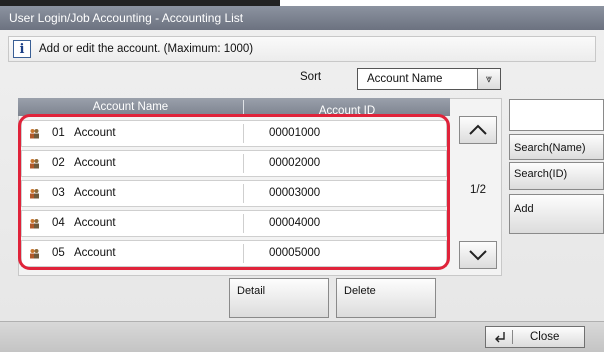  I want to click on account-number: 04, so click(58, 223).